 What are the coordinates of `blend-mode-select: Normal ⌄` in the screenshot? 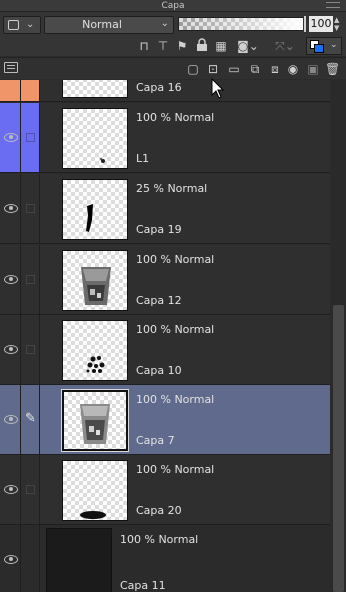 It's located at (109, 25).